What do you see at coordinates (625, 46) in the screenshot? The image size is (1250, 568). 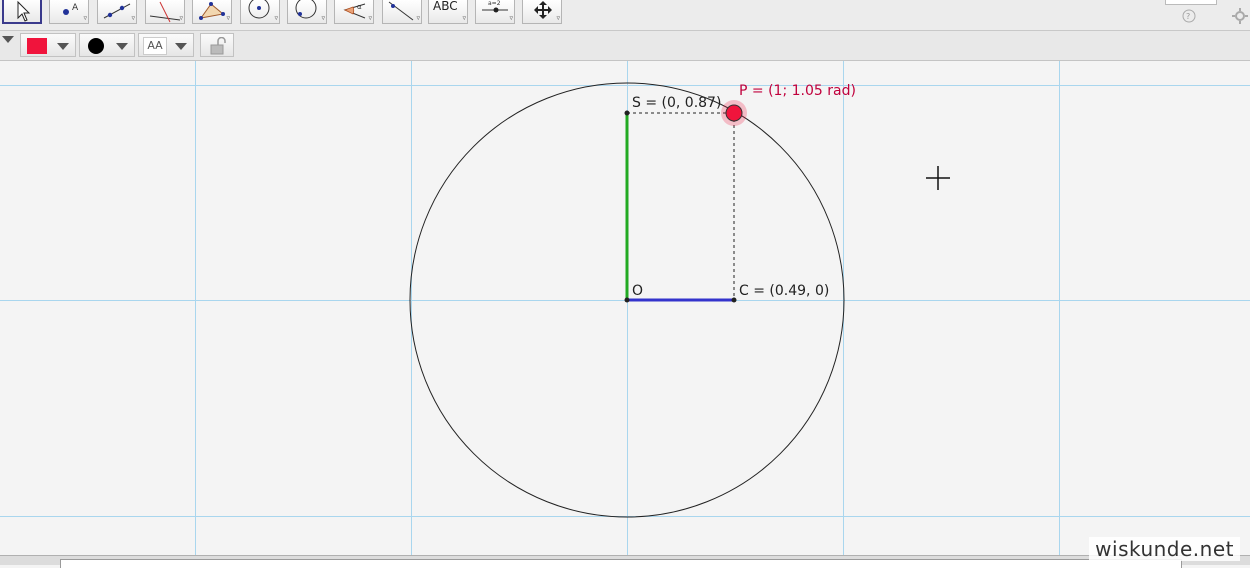 I see `style-bar: AA` at bounding box center [625, 46].